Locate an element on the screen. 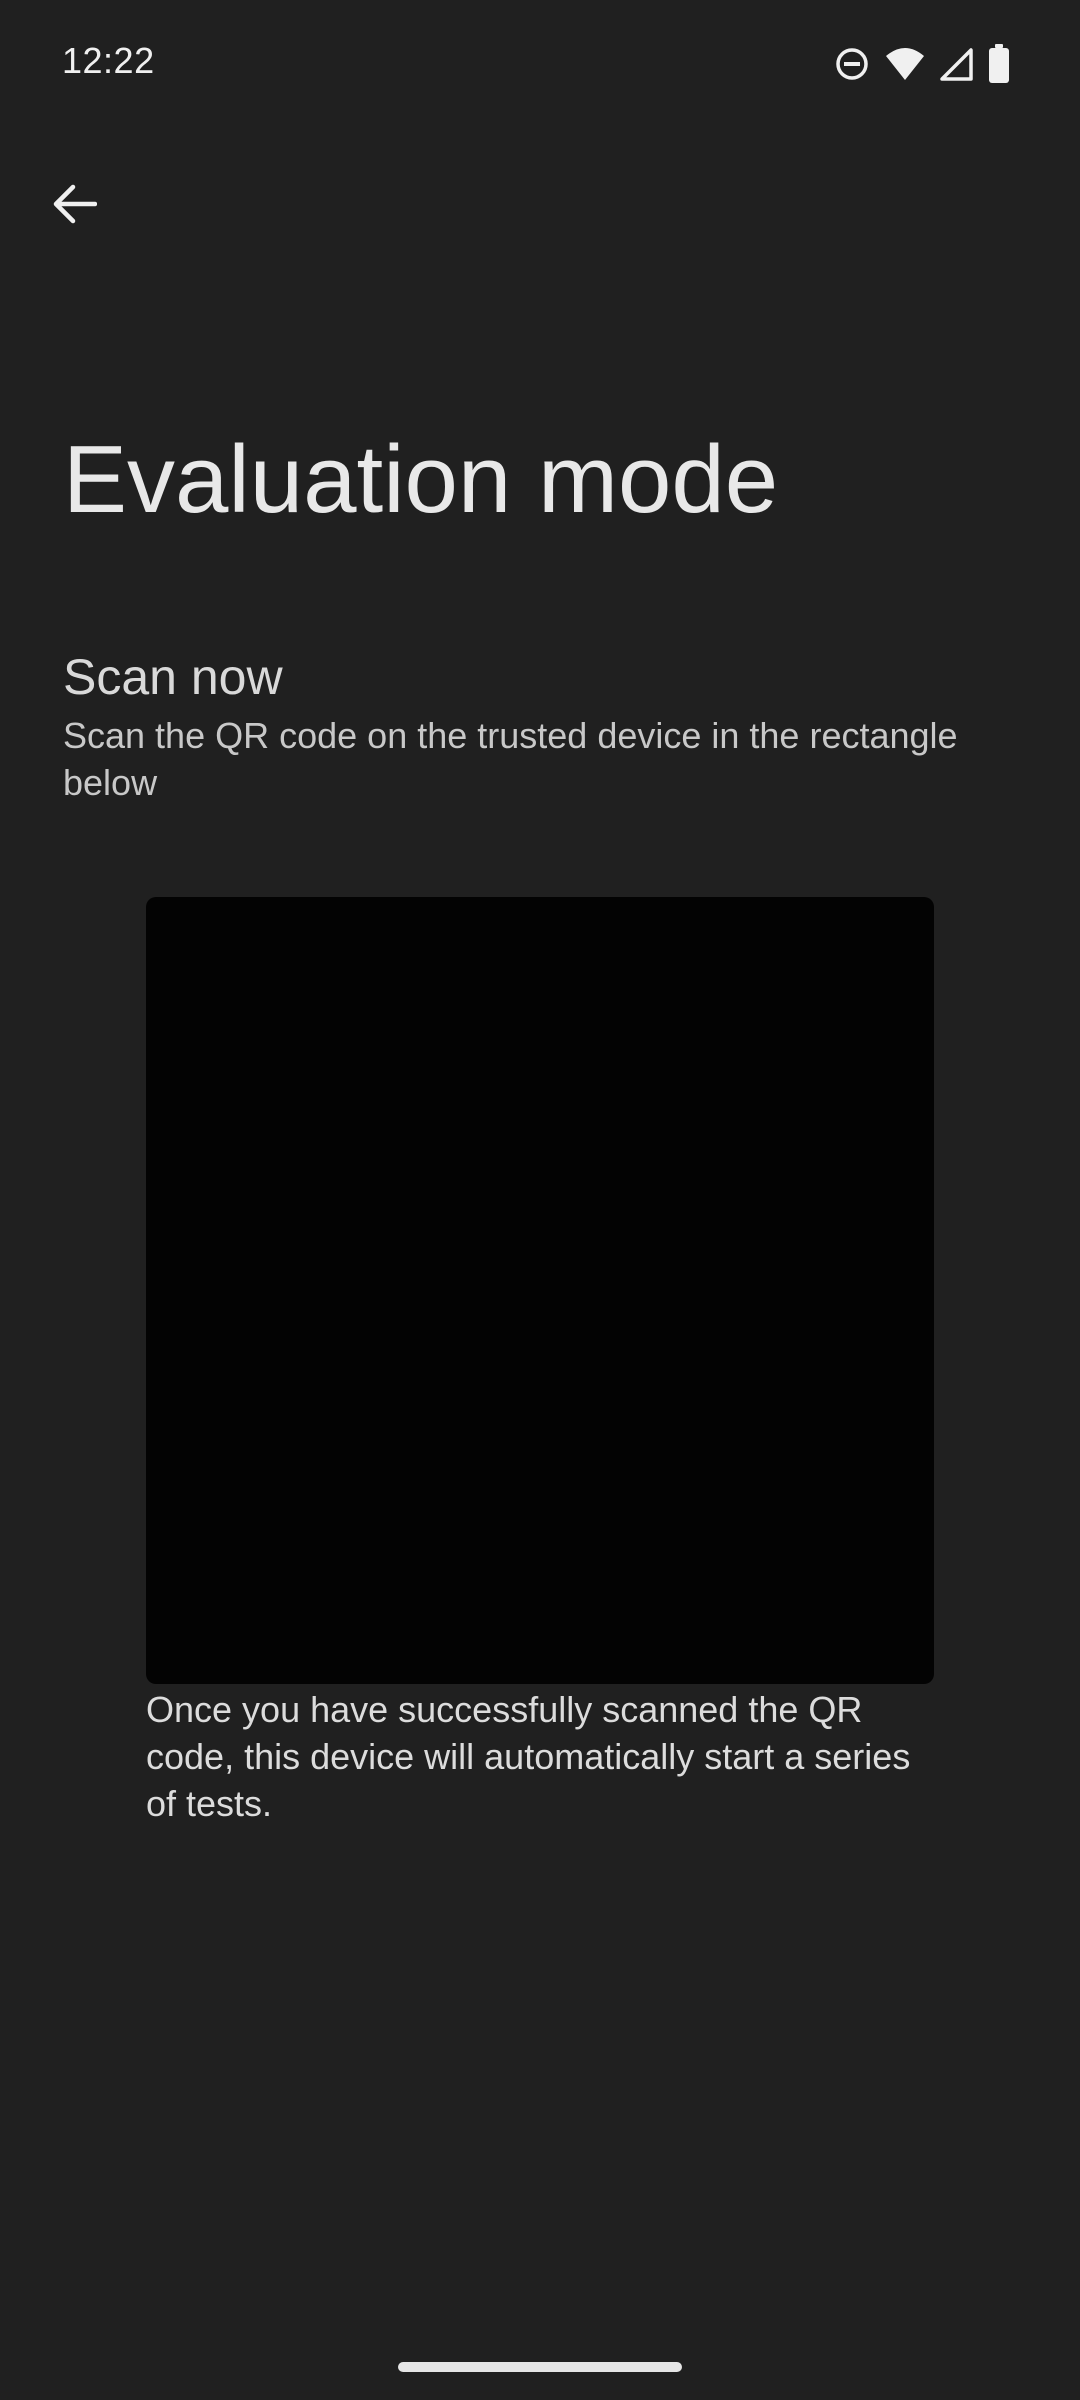  section-heading: Scan now is located at coordinates (173, 677).